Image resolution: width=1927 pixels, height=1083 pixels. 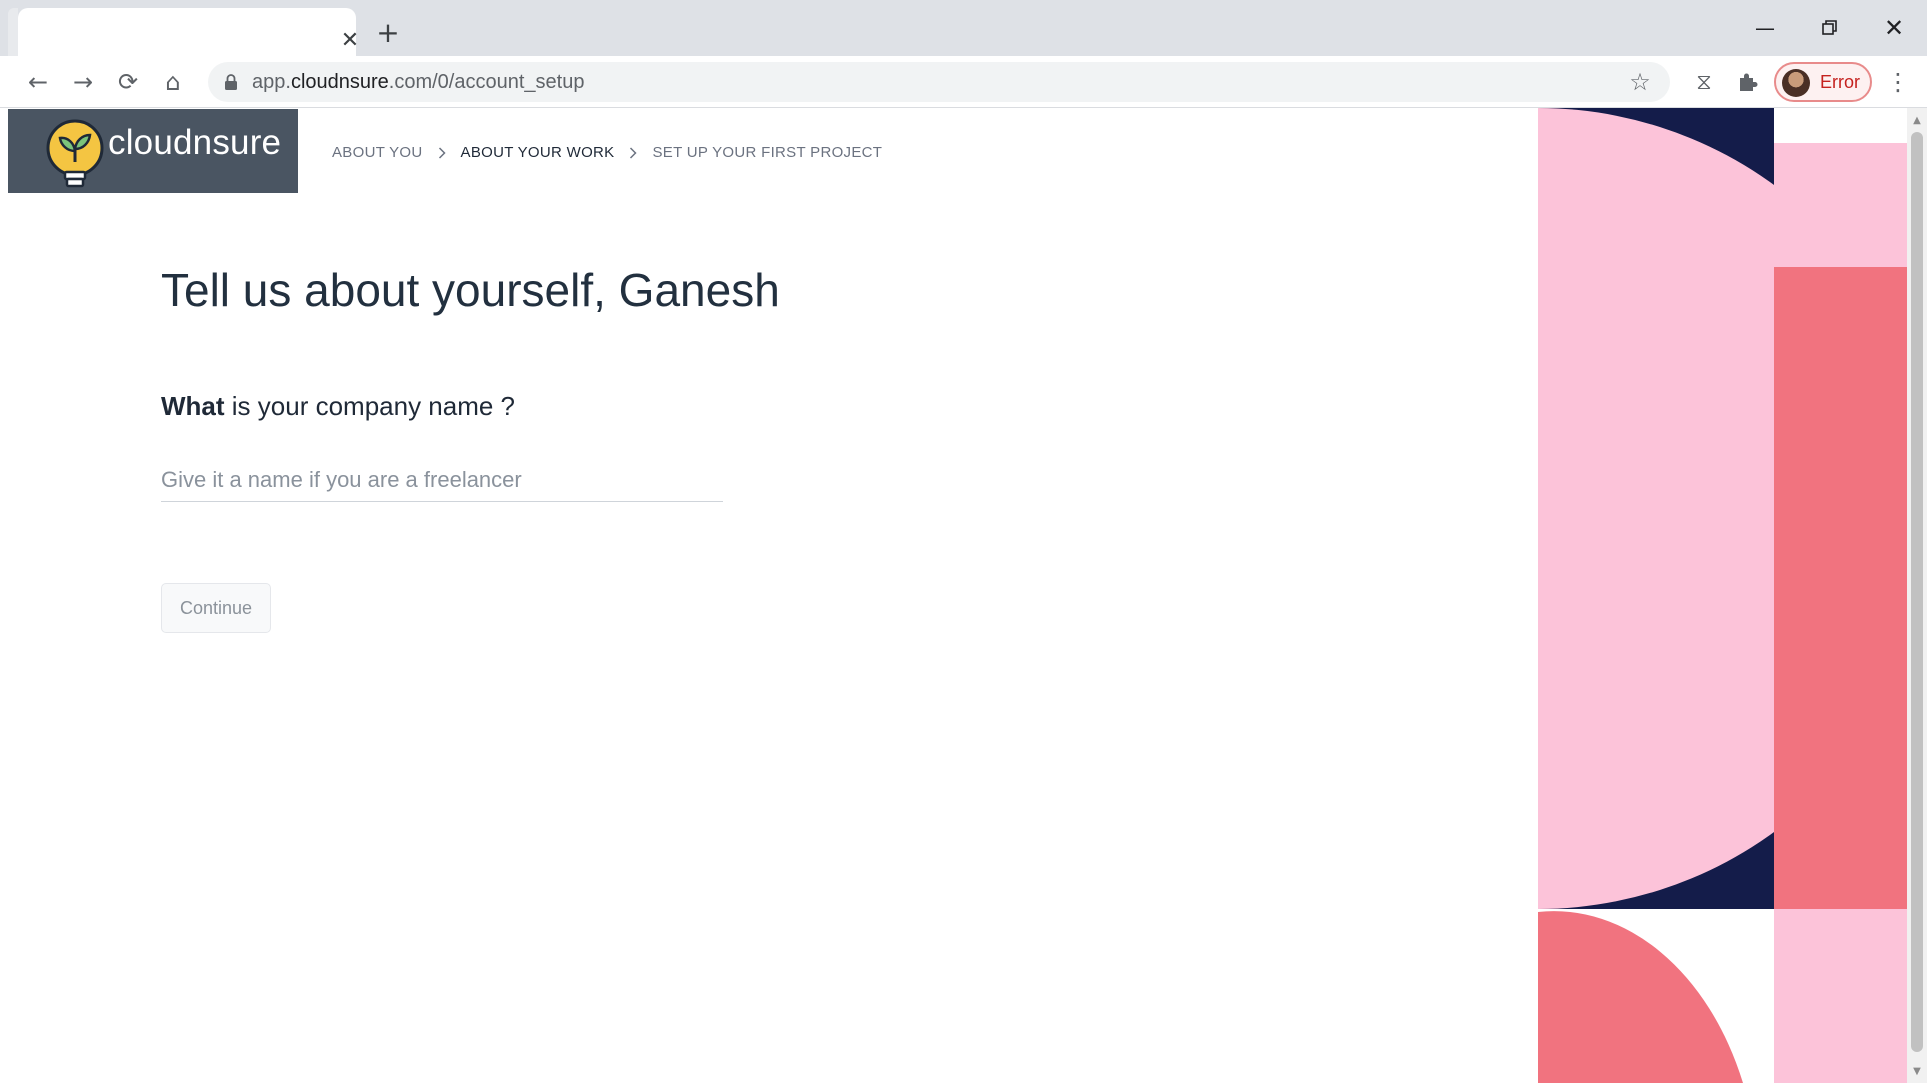 What do you see at coordinates (38, 82) in the screenshot?
I see `back-arrow-icon: ←` at bounding box center [38, 82].